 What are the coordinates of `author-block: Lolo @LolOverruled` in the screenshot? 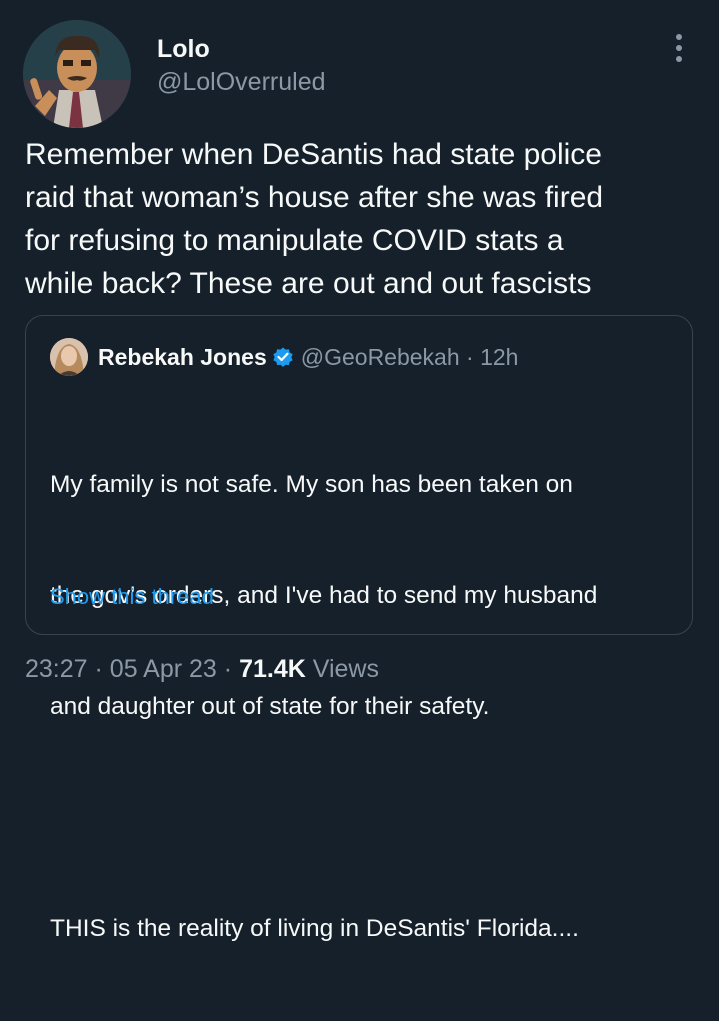 It's located at (241, 66).